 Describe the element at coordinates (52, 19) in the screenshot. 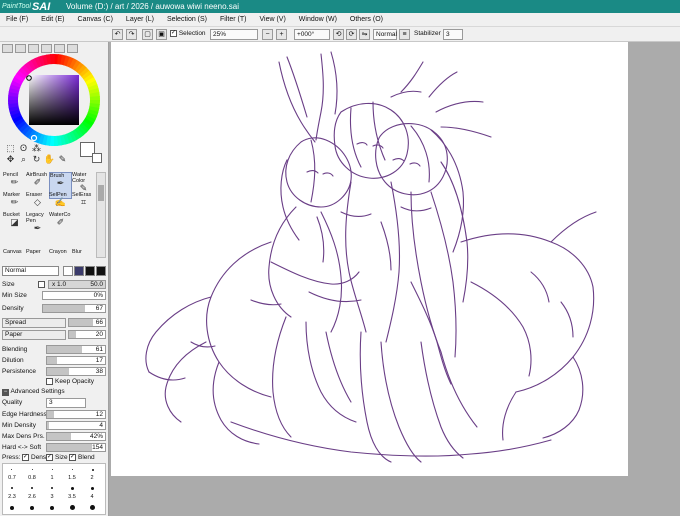

I see `menu-edit: Edit (E)` at that location.